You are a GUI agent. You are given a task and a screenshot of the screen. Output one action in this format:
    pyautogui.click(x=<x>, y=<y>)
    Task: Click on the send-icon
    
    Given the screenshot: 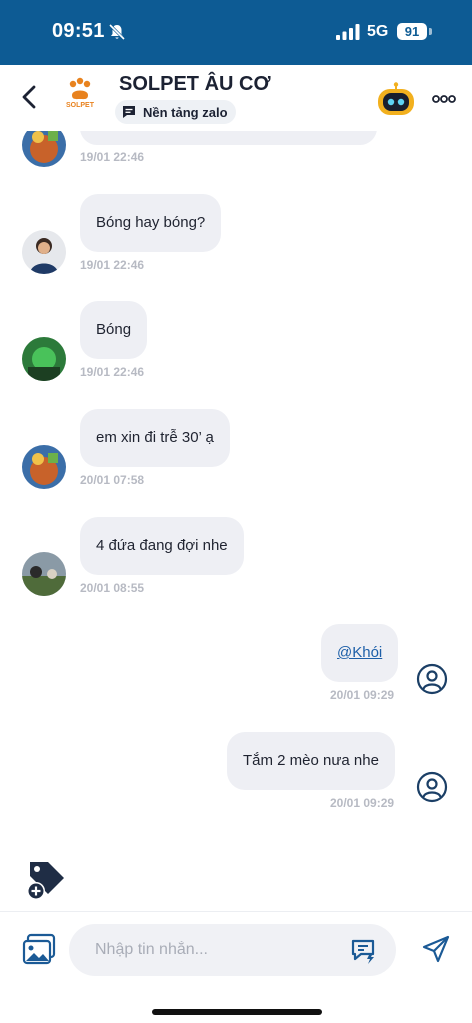 What is the action you would take?
    pyautogui.click(x=436, y=949)
    